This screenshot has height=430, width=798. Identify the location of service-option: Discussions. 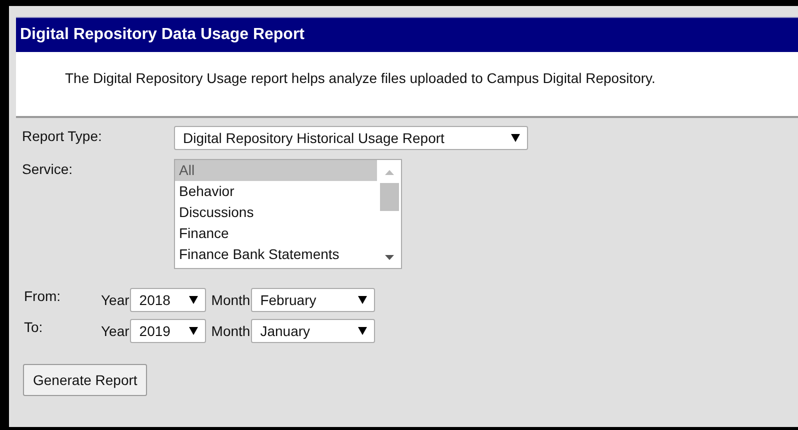
(276, 212).